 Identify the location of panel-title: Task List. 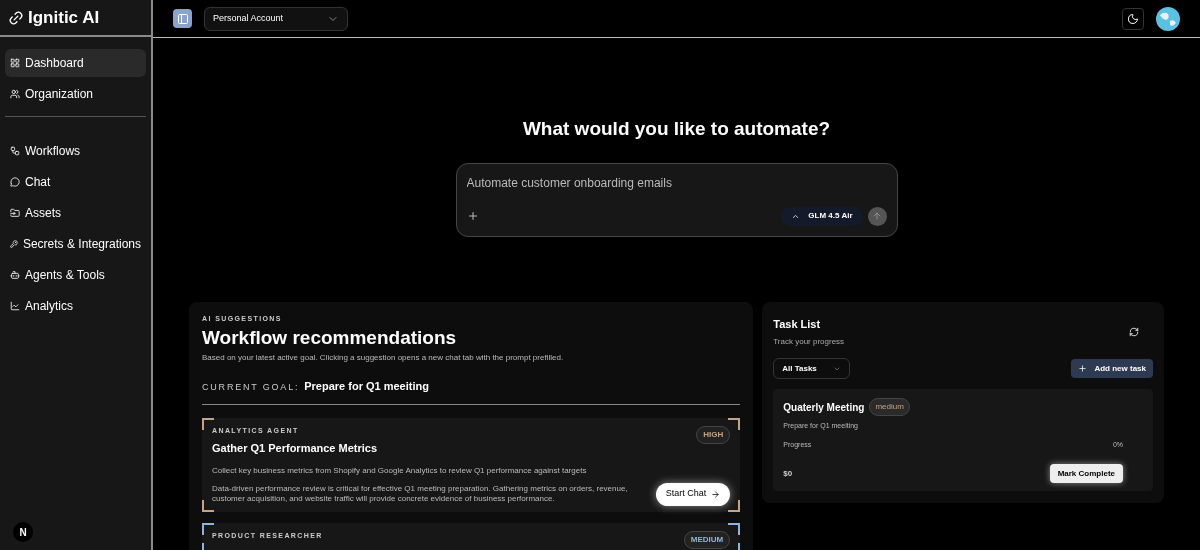
(797, 324).